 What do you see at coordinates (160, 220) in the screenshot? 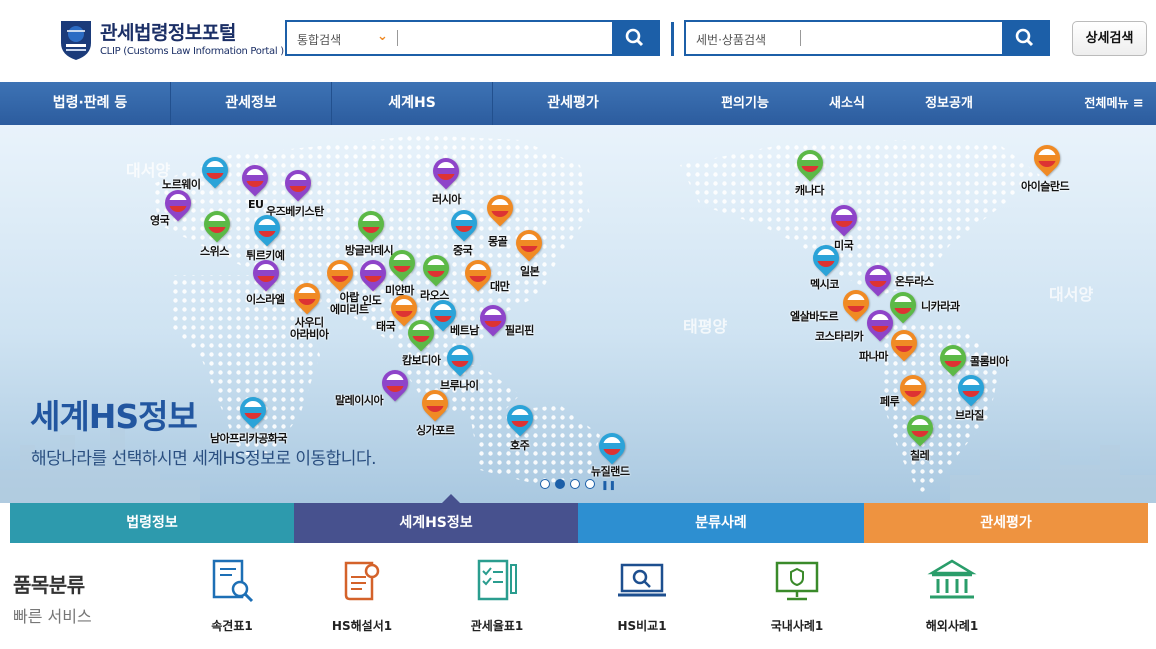
I see `country-label: 영국` at bounding box center [160, 220].